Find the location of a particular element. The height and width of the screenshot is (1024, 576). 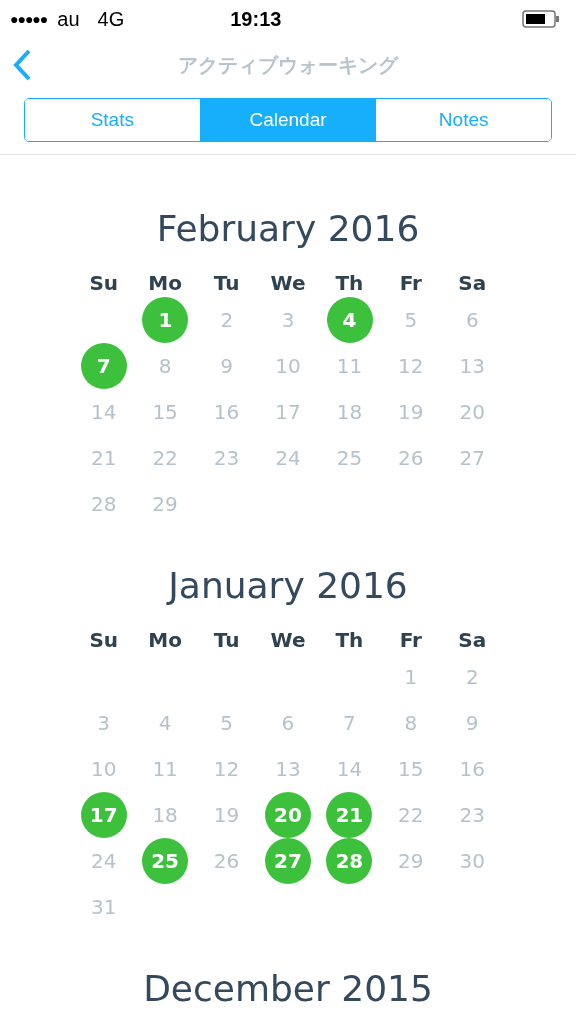

calendar-day: 31 is located at coordinates (103, 907).